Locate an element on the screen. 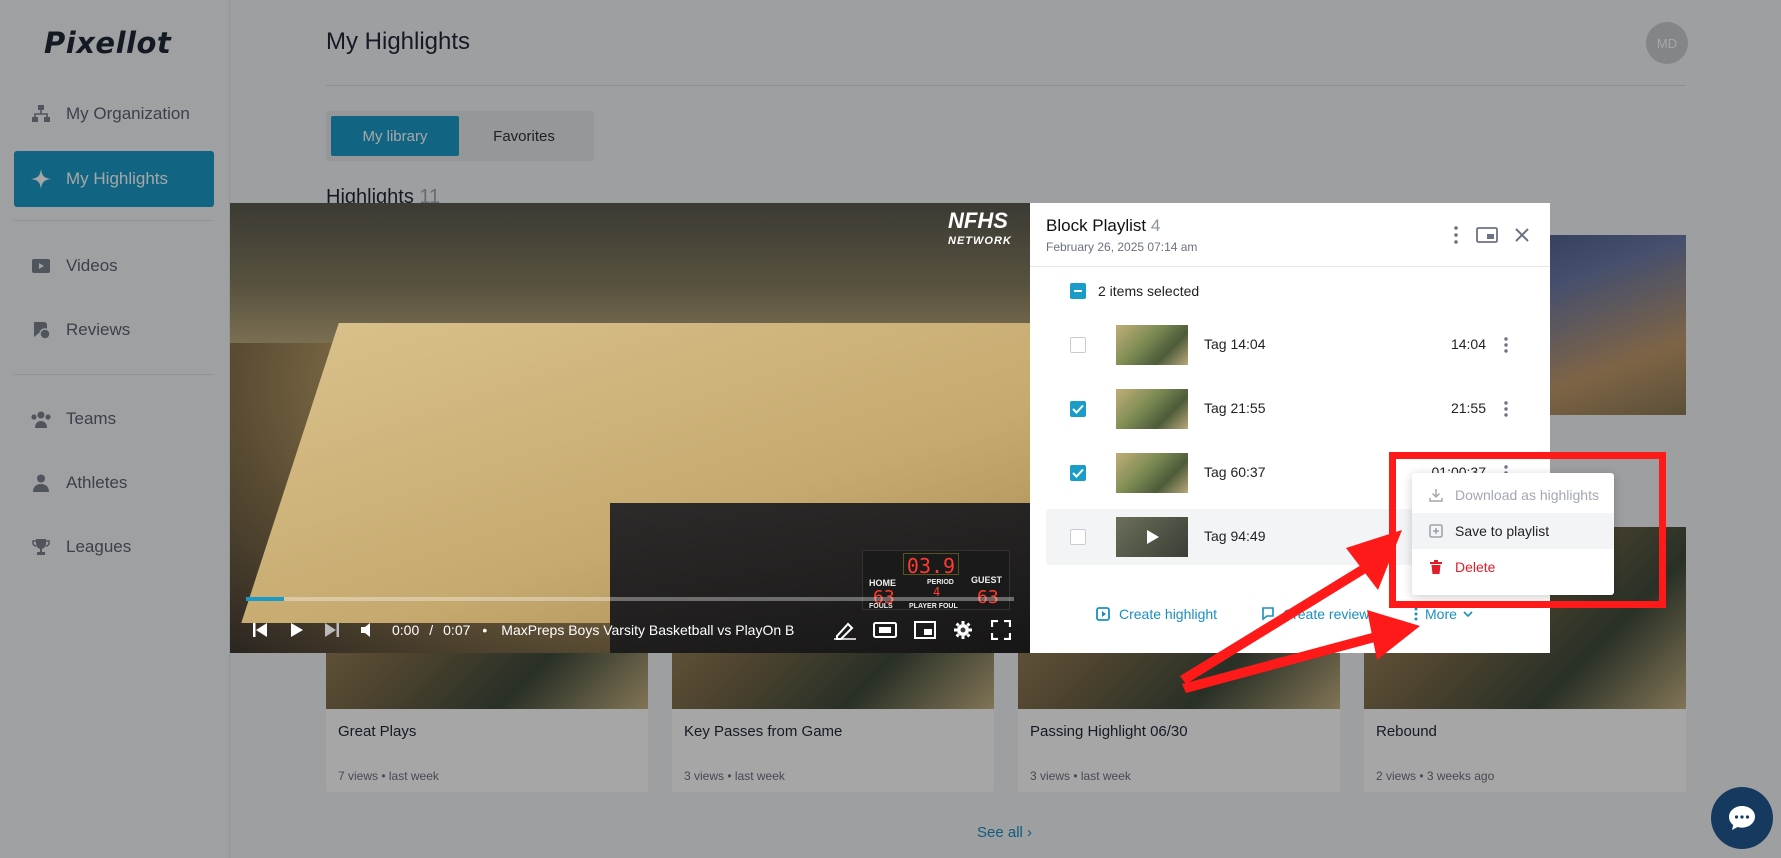 This screenshot has height=858, width=1781. chat-support-button is located at coordinates (1742, 818).